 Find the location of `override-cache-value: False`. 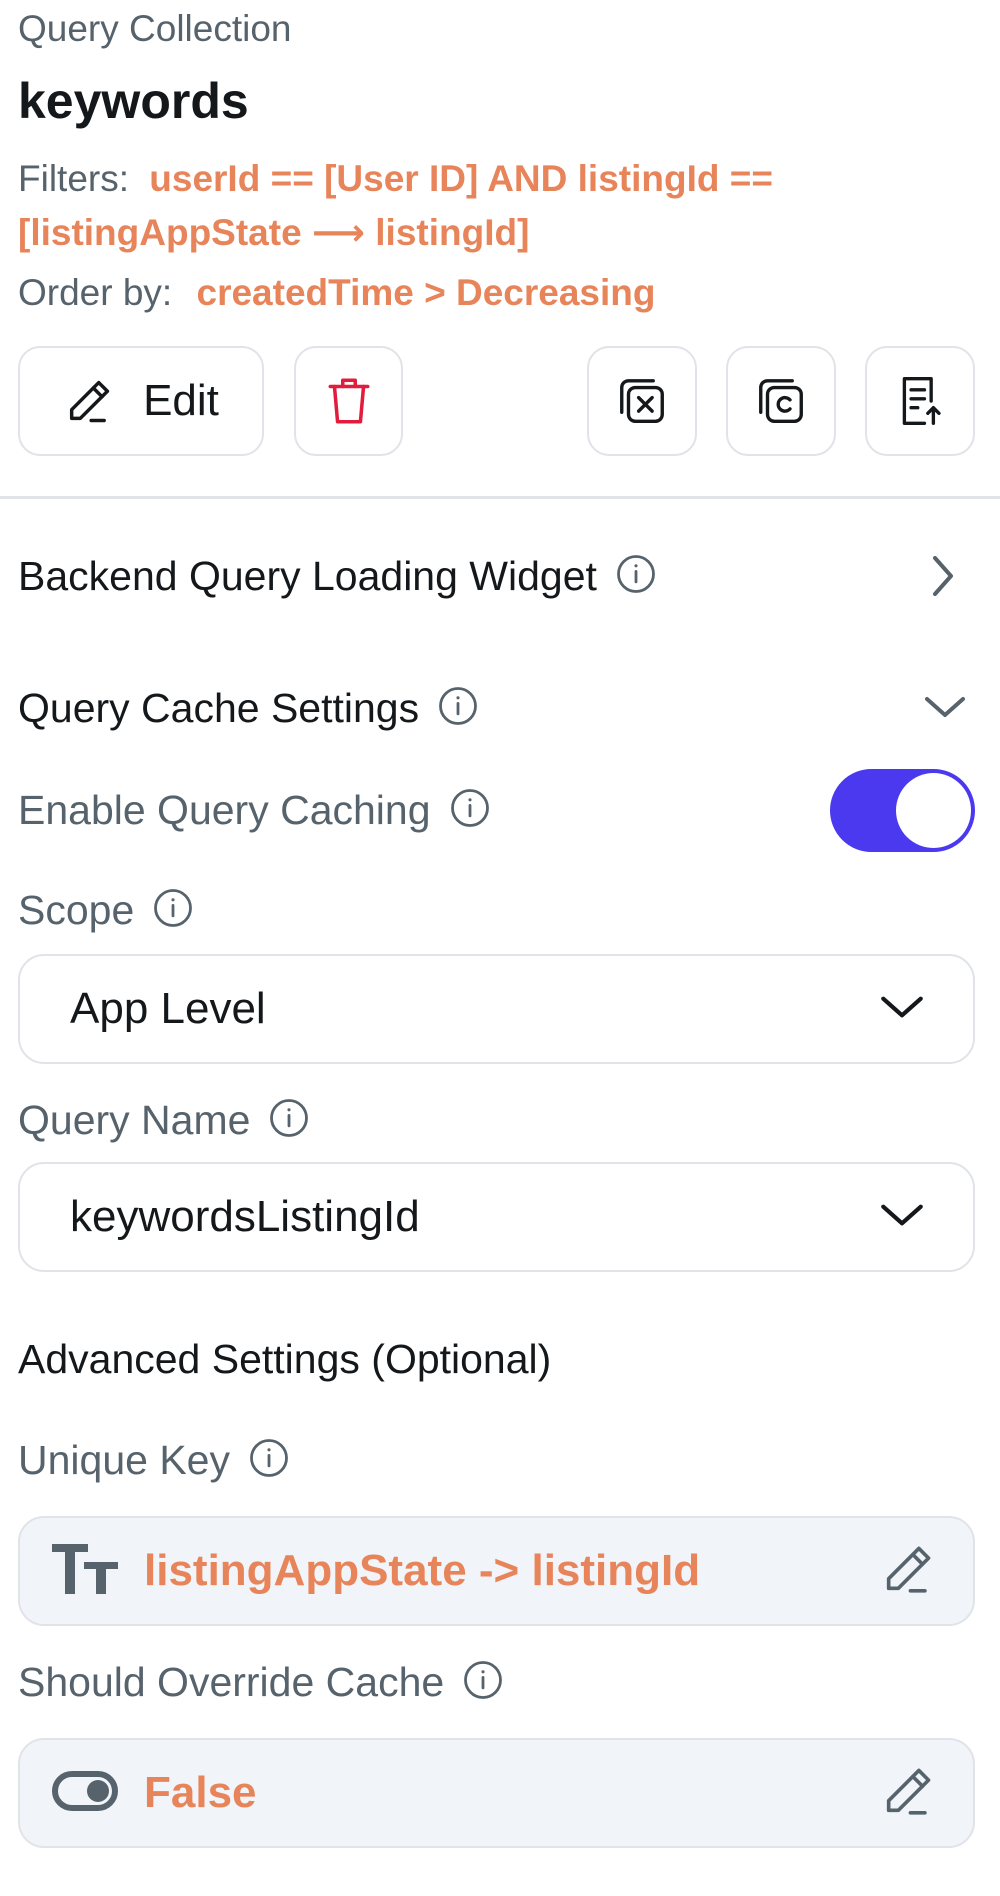

override-cache-value: False is located at coordinates (200, 1792).